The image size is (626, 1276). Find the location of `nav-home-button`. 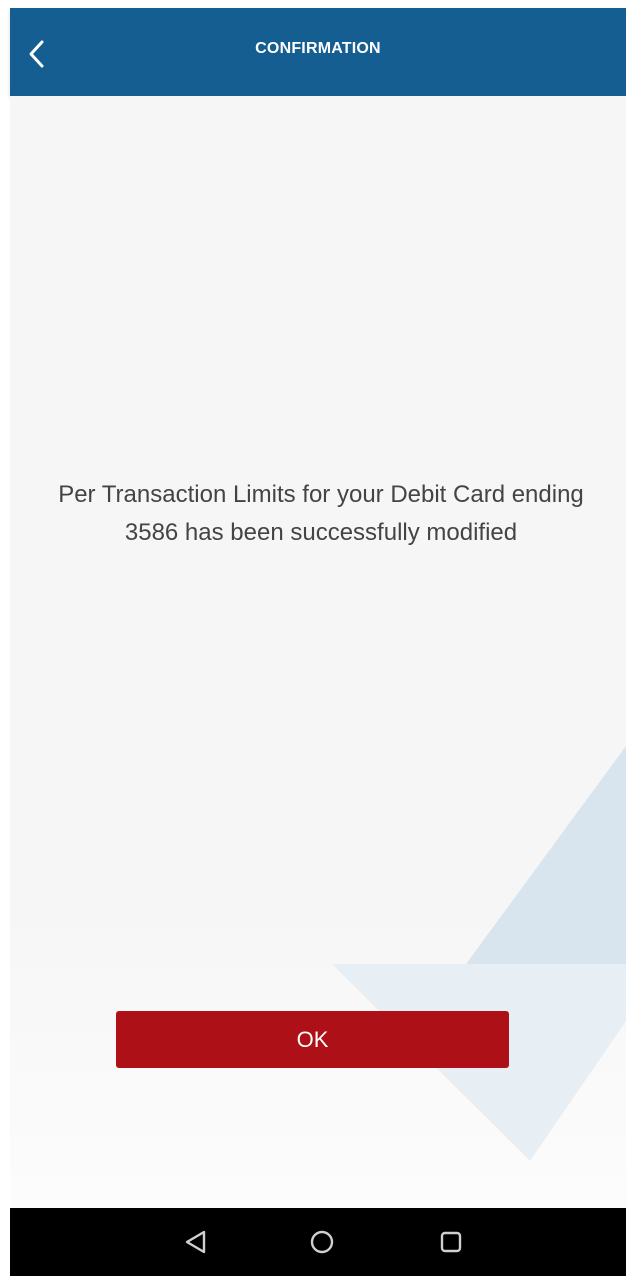

nav-home-button is located at coordinates (322, 1242).